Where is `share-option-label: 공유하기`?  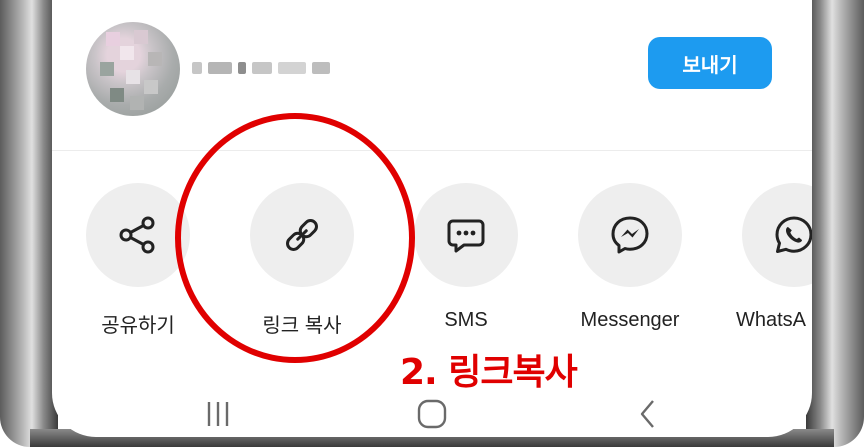 share-option-label: 공유하기 is located at coordinates (138, 326).